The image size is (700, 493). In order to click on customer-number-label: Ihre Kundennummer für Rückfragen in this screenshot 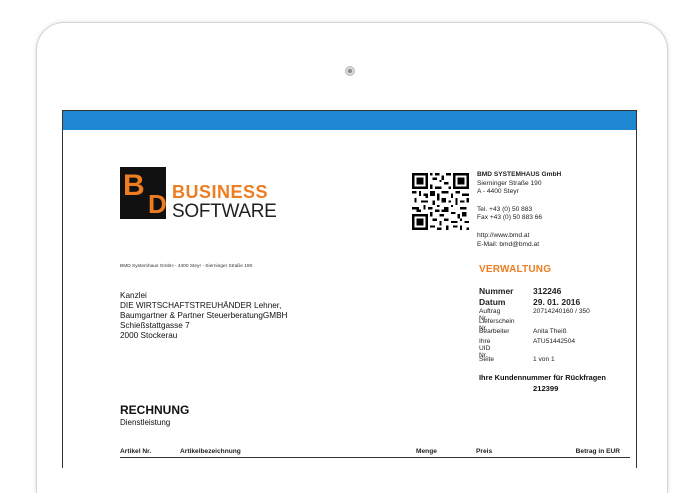, I will do `click(542, 377)`.